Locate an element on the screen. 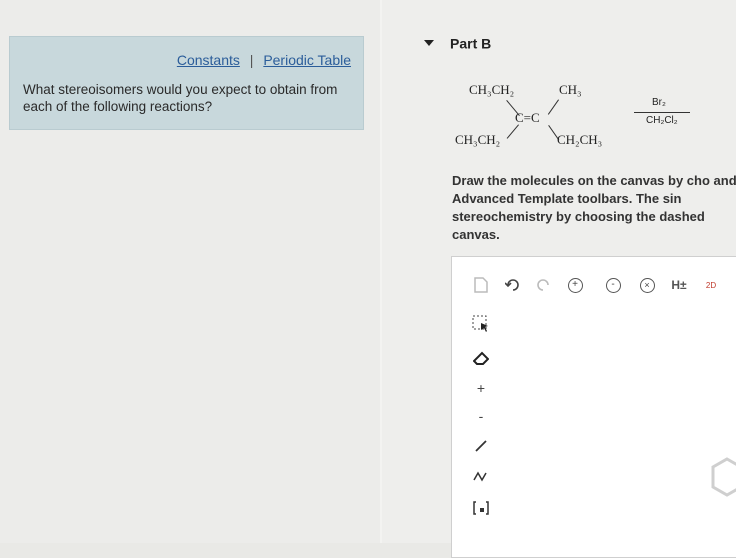  clean-2d-label: 2D is located at coordinates (711, 285).